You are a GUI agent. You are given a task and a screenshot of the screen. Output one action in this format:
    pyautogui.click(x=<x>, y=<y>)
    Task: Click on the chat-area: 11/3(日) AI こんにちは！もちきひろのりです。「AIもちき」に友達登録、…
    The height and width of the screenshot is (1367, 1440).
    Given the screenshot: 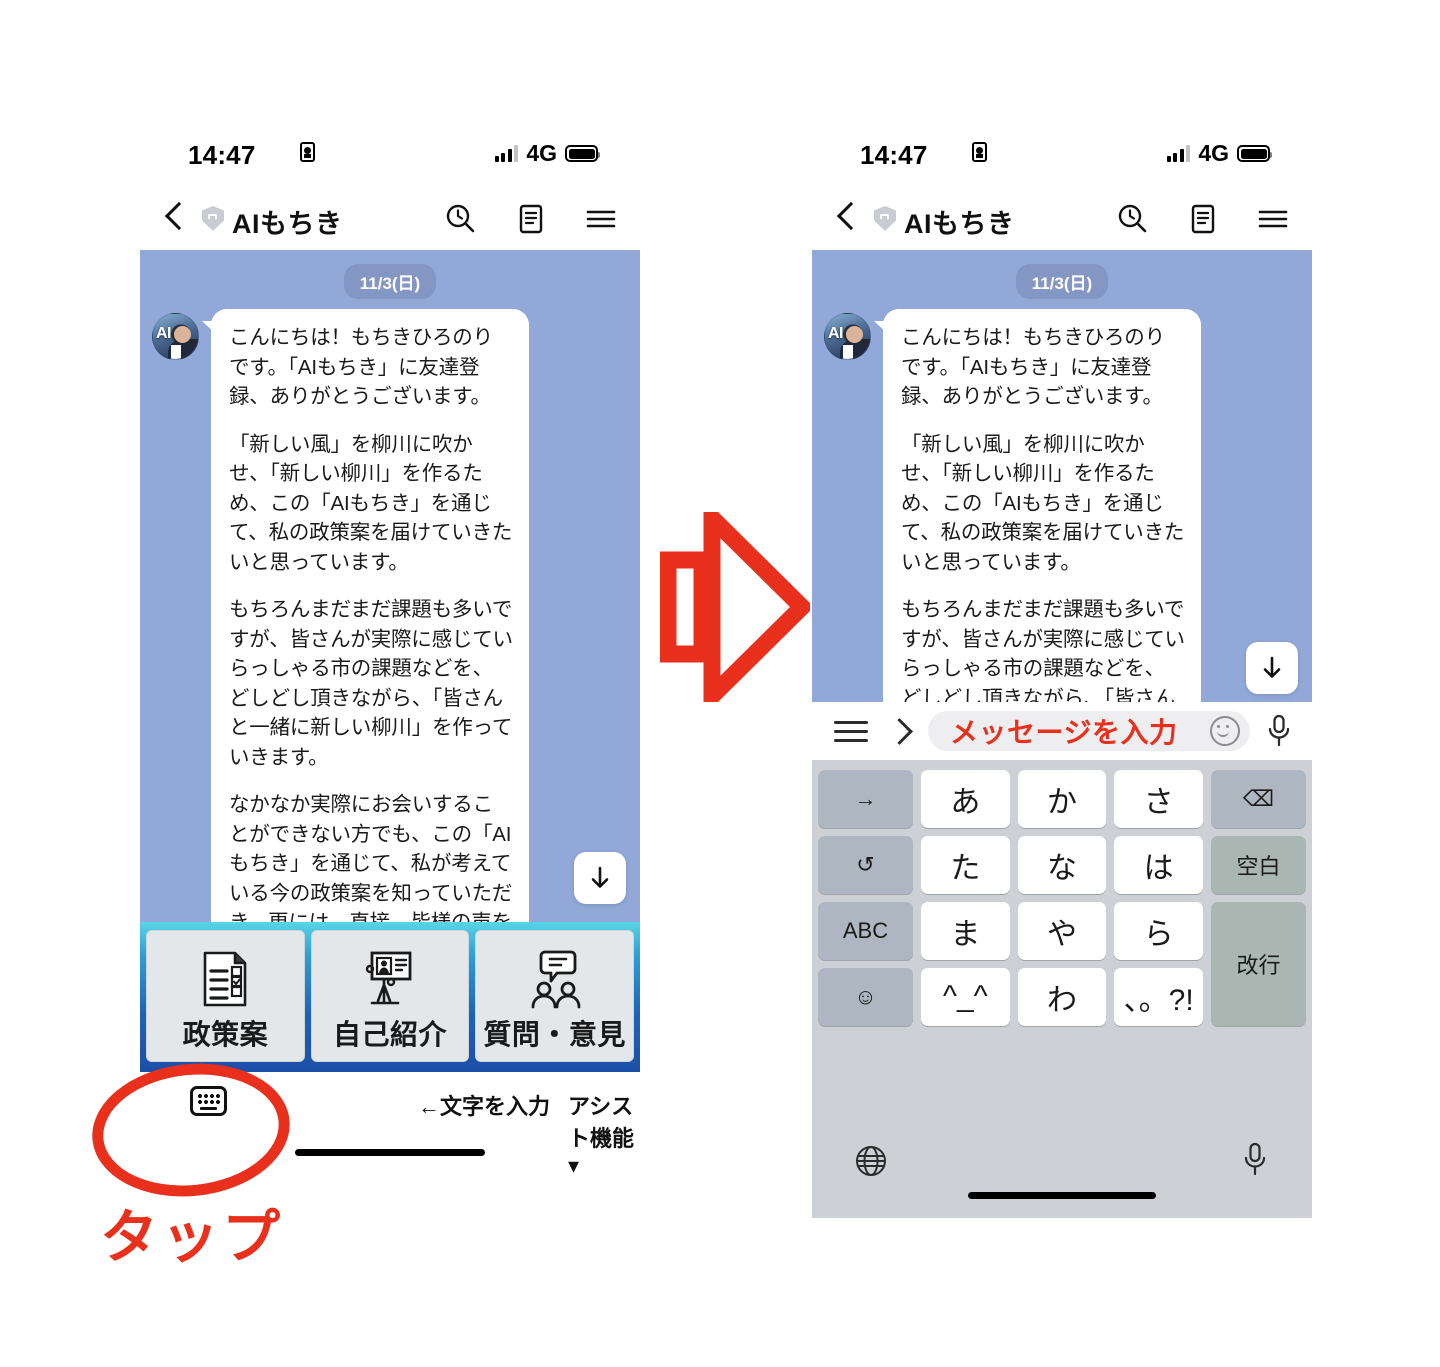 What is the action you would take?
    pyautogui.click(x=1062, y=476)
    